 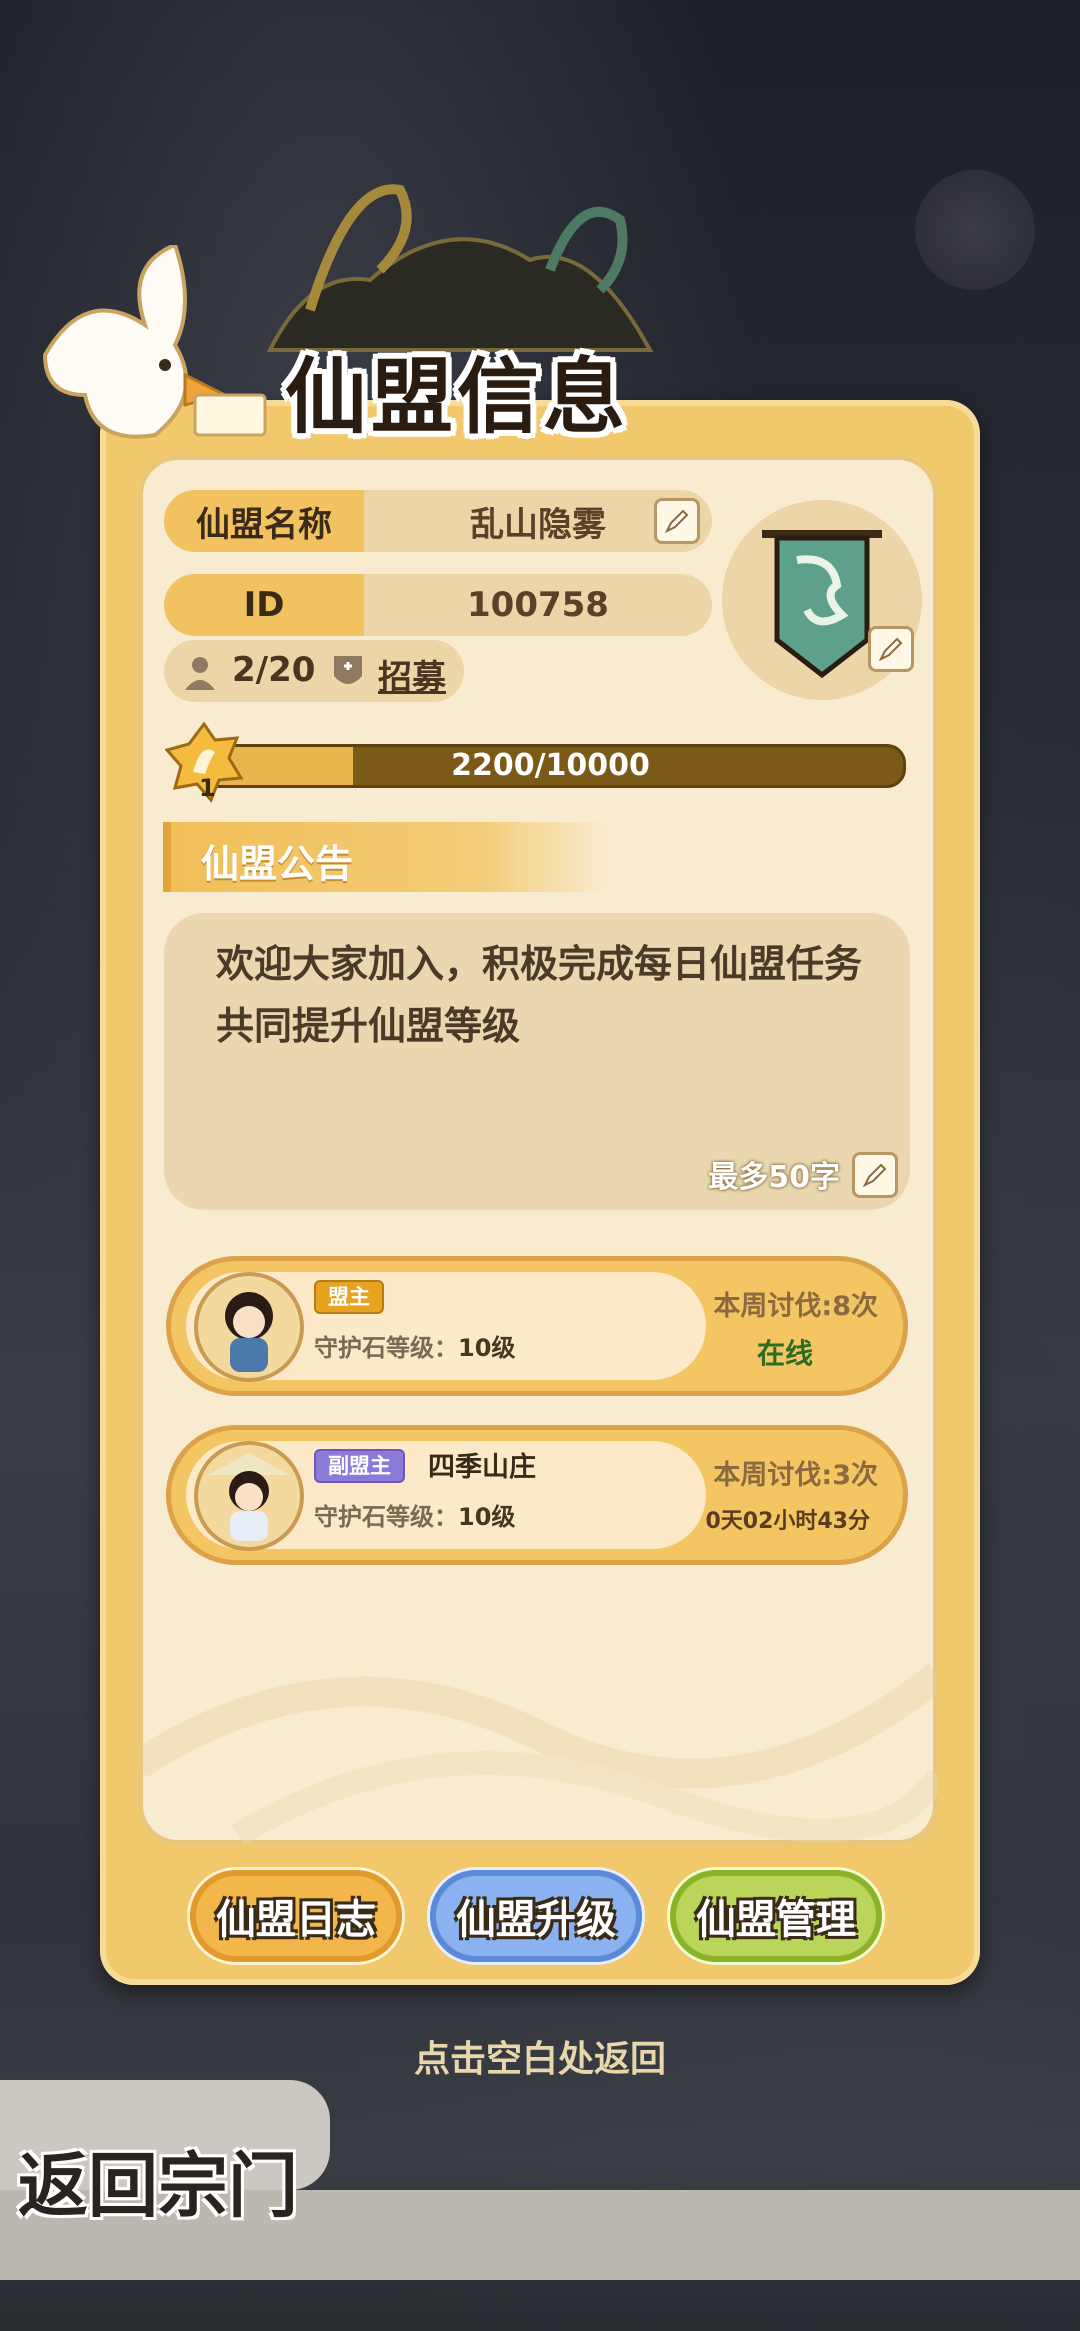 I want to click on xp-text: 2200/10000, so click(x=550, y=765).